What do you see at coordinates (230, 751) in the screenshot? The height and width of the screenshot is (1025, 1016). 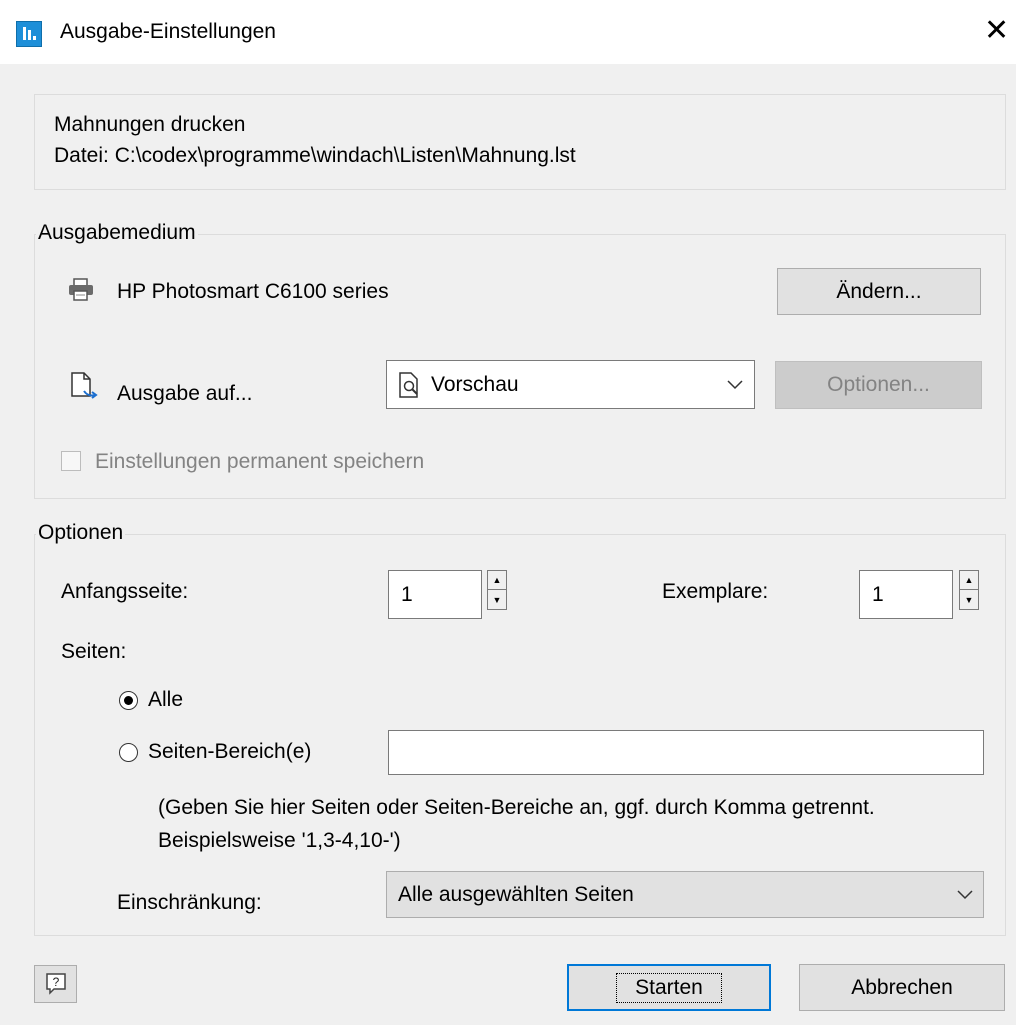 I see `radio-range-label: Seiten-Bereich(e)` at bounding box center [230, 751].